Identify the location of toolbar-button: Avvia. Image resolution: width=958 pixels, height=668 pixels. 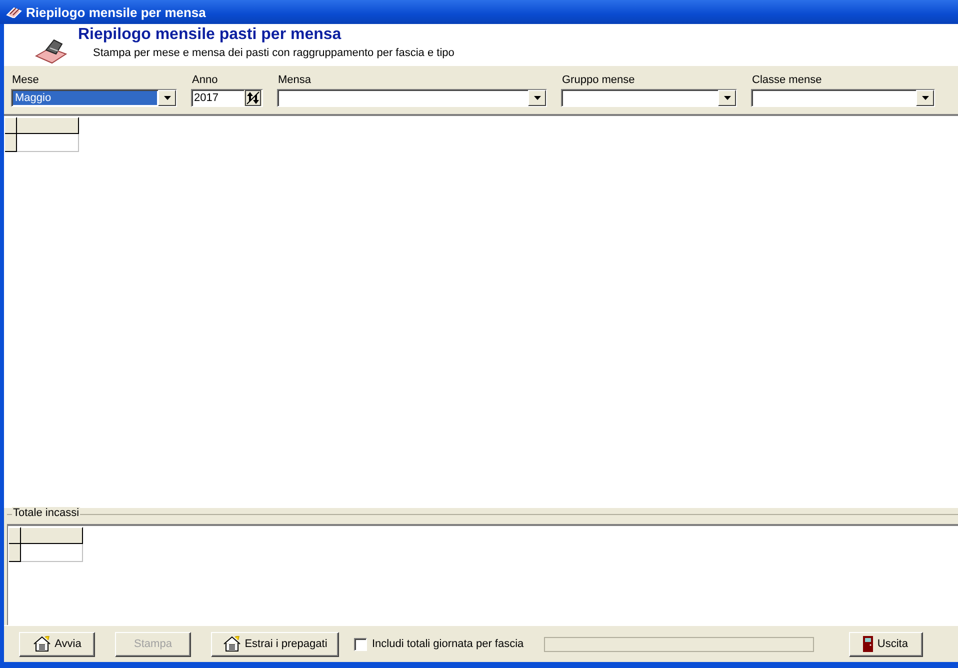
(57, 644).